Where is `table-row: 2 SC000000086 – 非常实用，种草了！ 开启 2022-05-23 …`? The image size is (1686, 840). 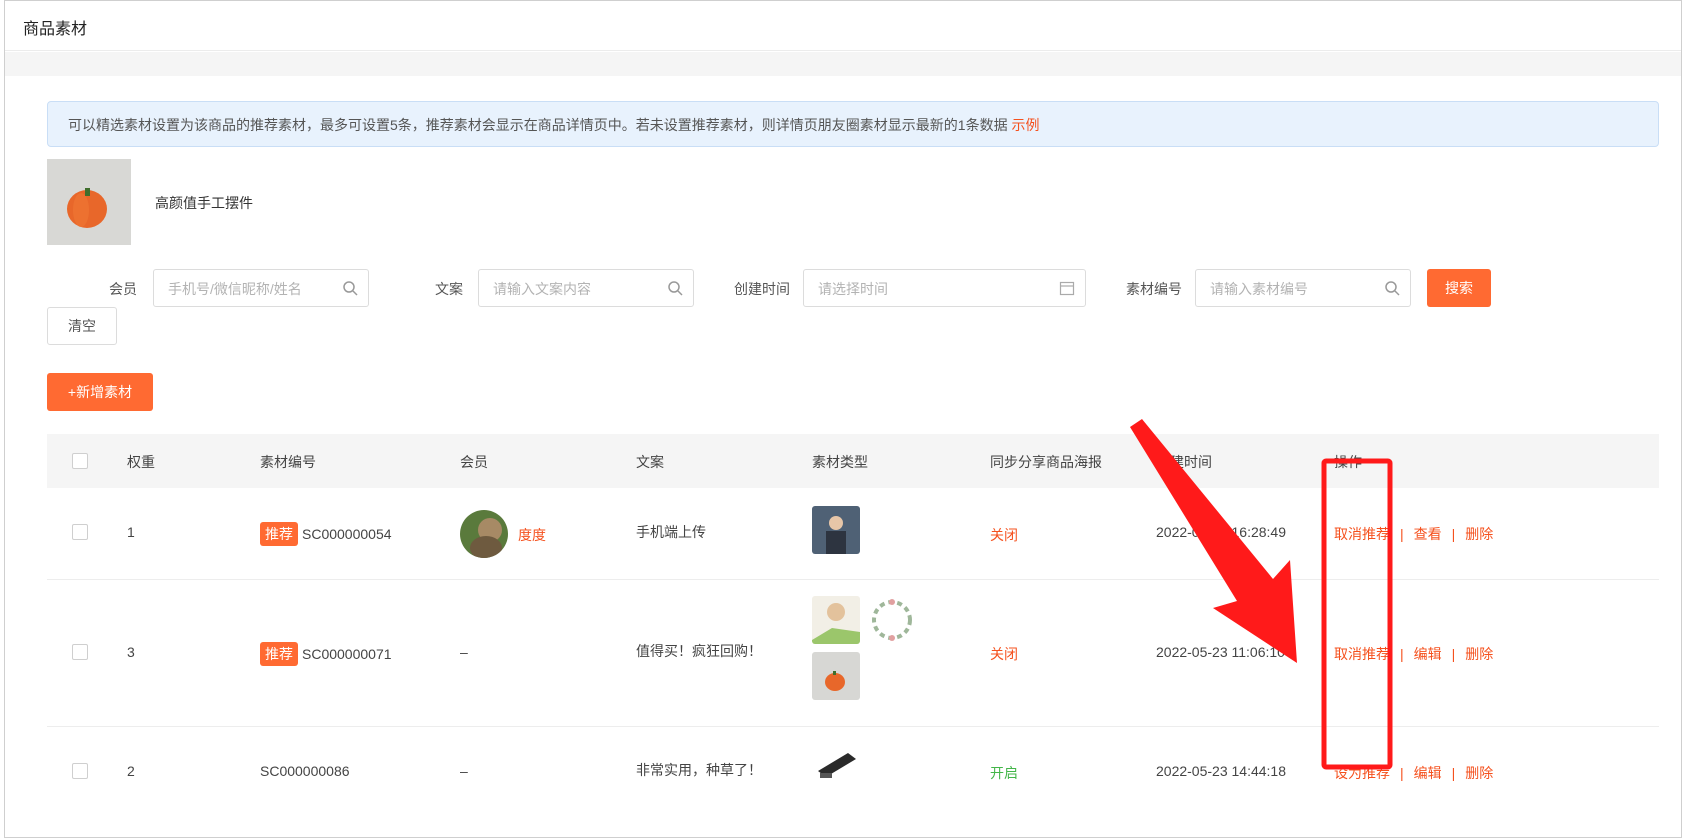
table-row: 2 SC000000086 – 非常实用，种草了！ 开启 2022-05-23 … is located at coordinates (853, 772).